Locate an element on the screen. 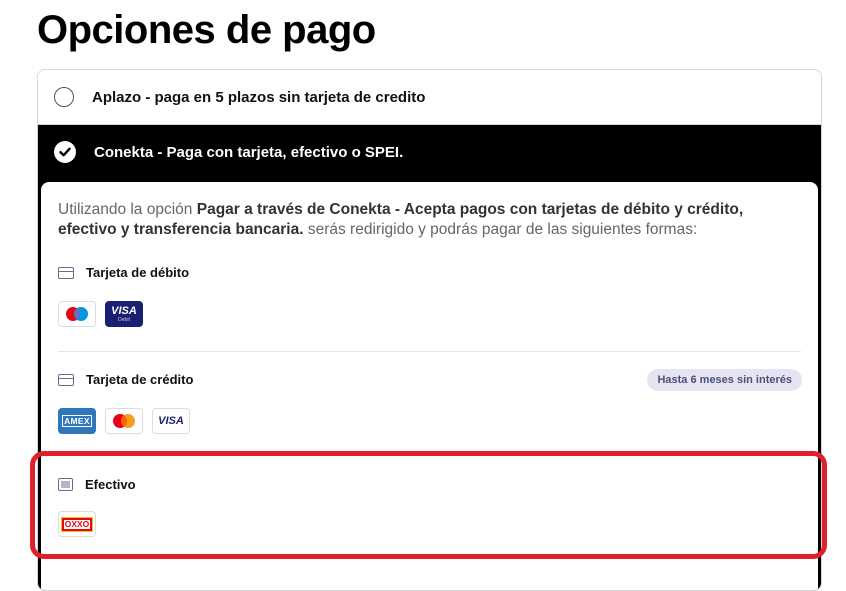 This screenshot has height=591, width=846. amex-logo: AMEX is located at coordinates (77, 421).